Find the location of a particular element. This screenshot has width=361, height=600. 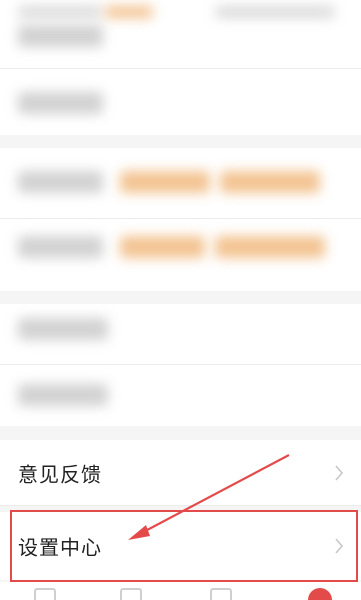

bottom-nav is located at coordinates (180, 591).